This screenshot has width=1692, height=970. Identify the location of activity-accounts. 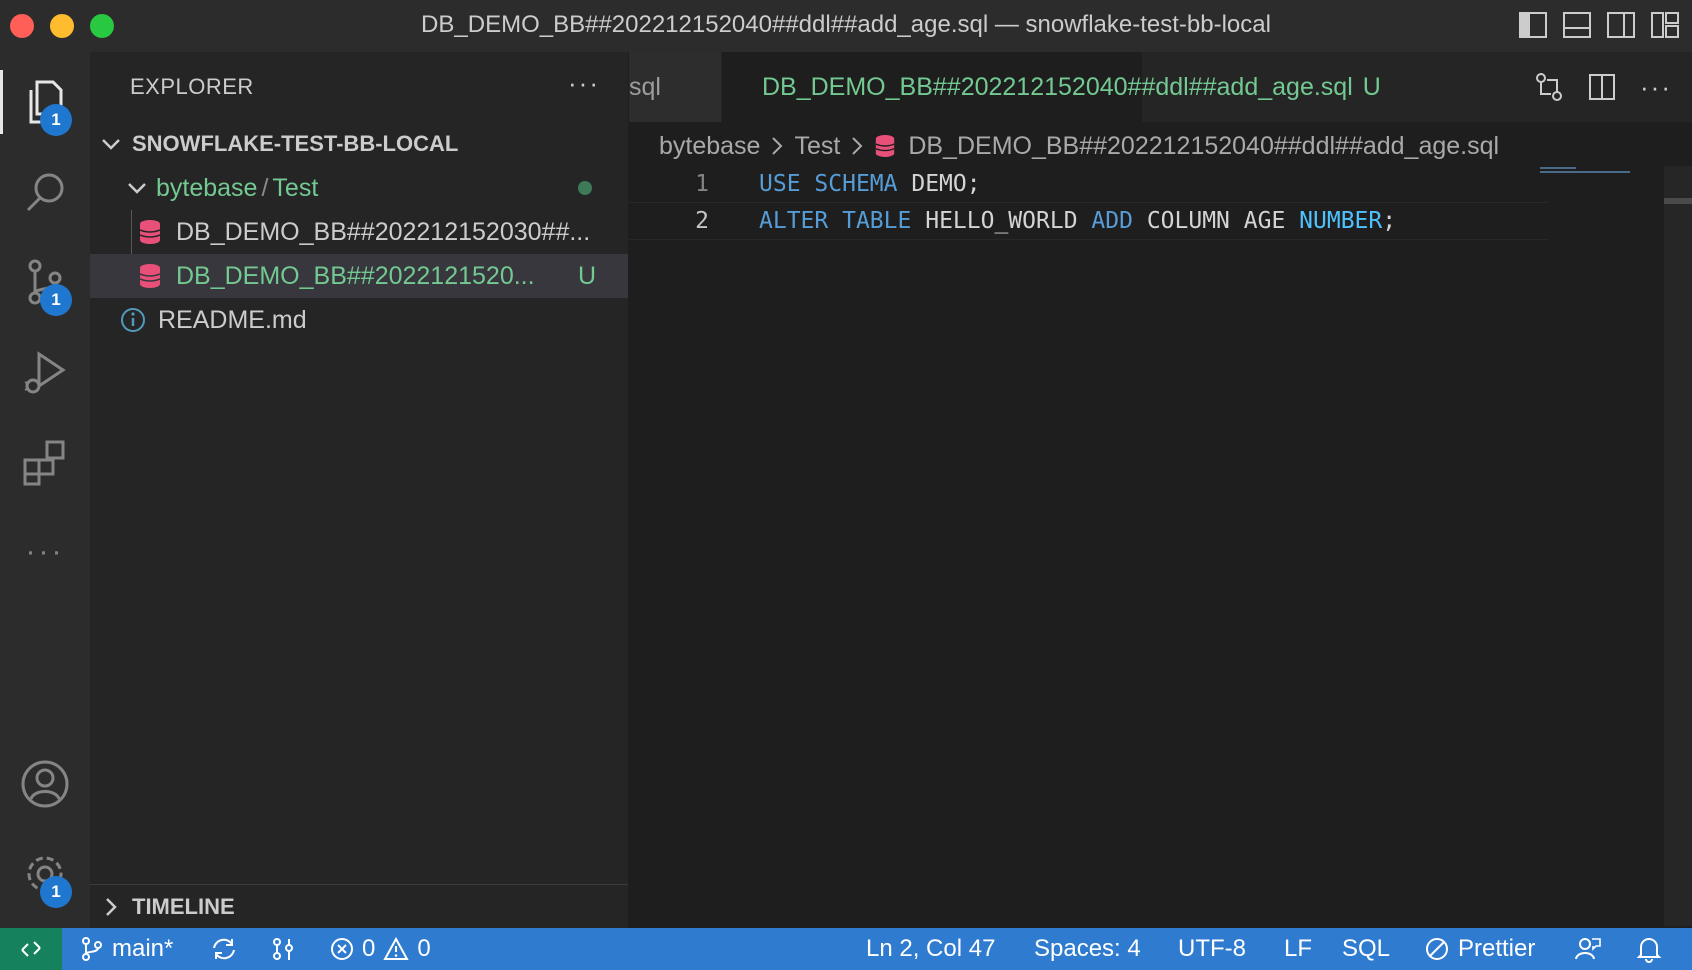
(45, 784).